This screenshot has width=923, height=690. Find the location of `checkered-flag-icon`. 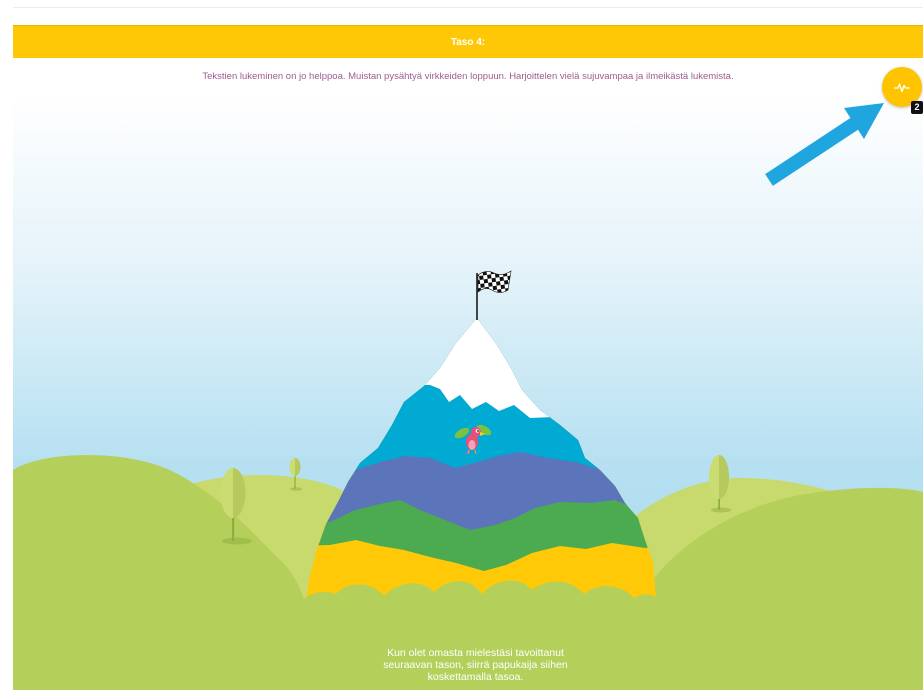

checkered-flag-icon is located at coordinates (494, 281).